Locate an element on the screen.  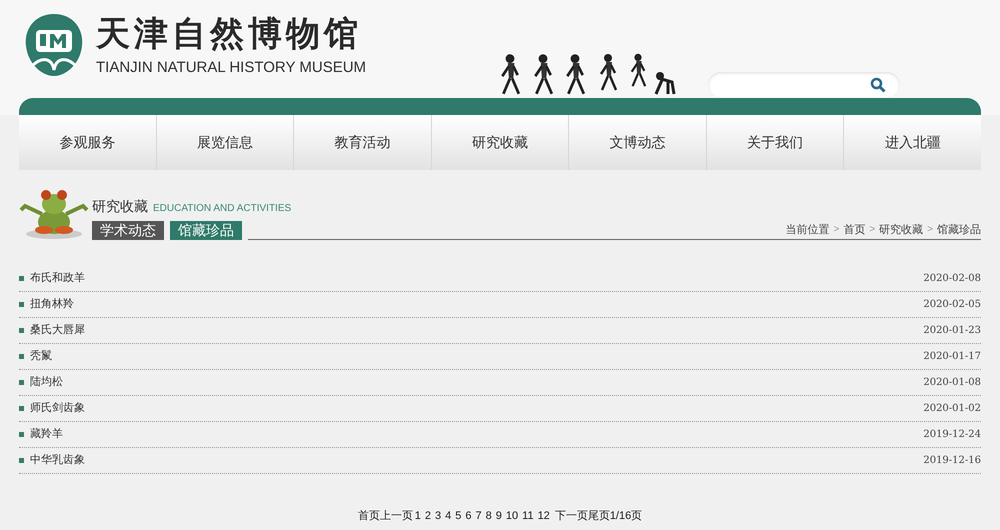
first-page-link: 首页 is located at coordinates (369, 516).